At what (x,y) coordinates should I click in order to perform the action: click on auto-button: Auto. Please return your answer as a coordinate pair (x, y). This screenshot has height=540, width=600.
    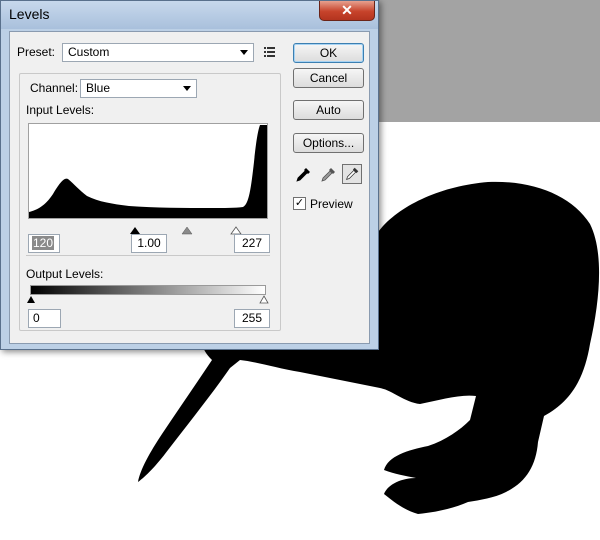
    Looking at the image, I should click on (328, 110).